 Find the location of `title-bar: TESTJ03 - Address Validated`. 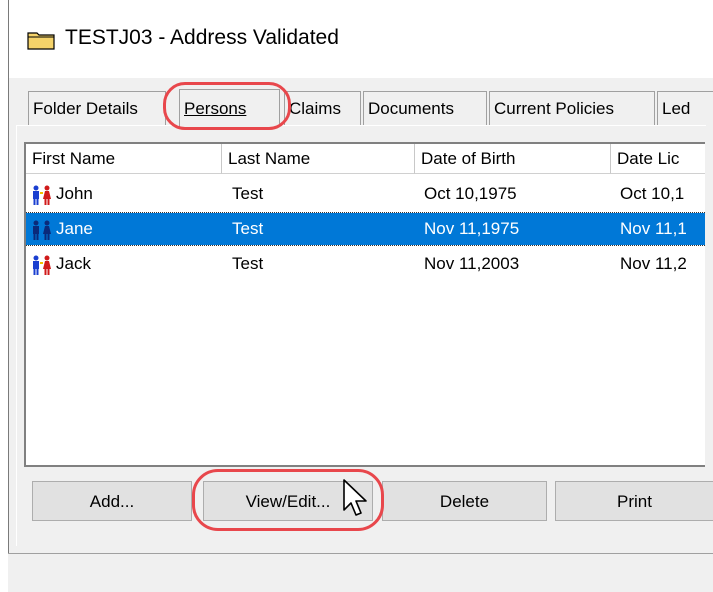

title-bar: TESTJ03 - Address Validated is located at coordinates (361, 39).